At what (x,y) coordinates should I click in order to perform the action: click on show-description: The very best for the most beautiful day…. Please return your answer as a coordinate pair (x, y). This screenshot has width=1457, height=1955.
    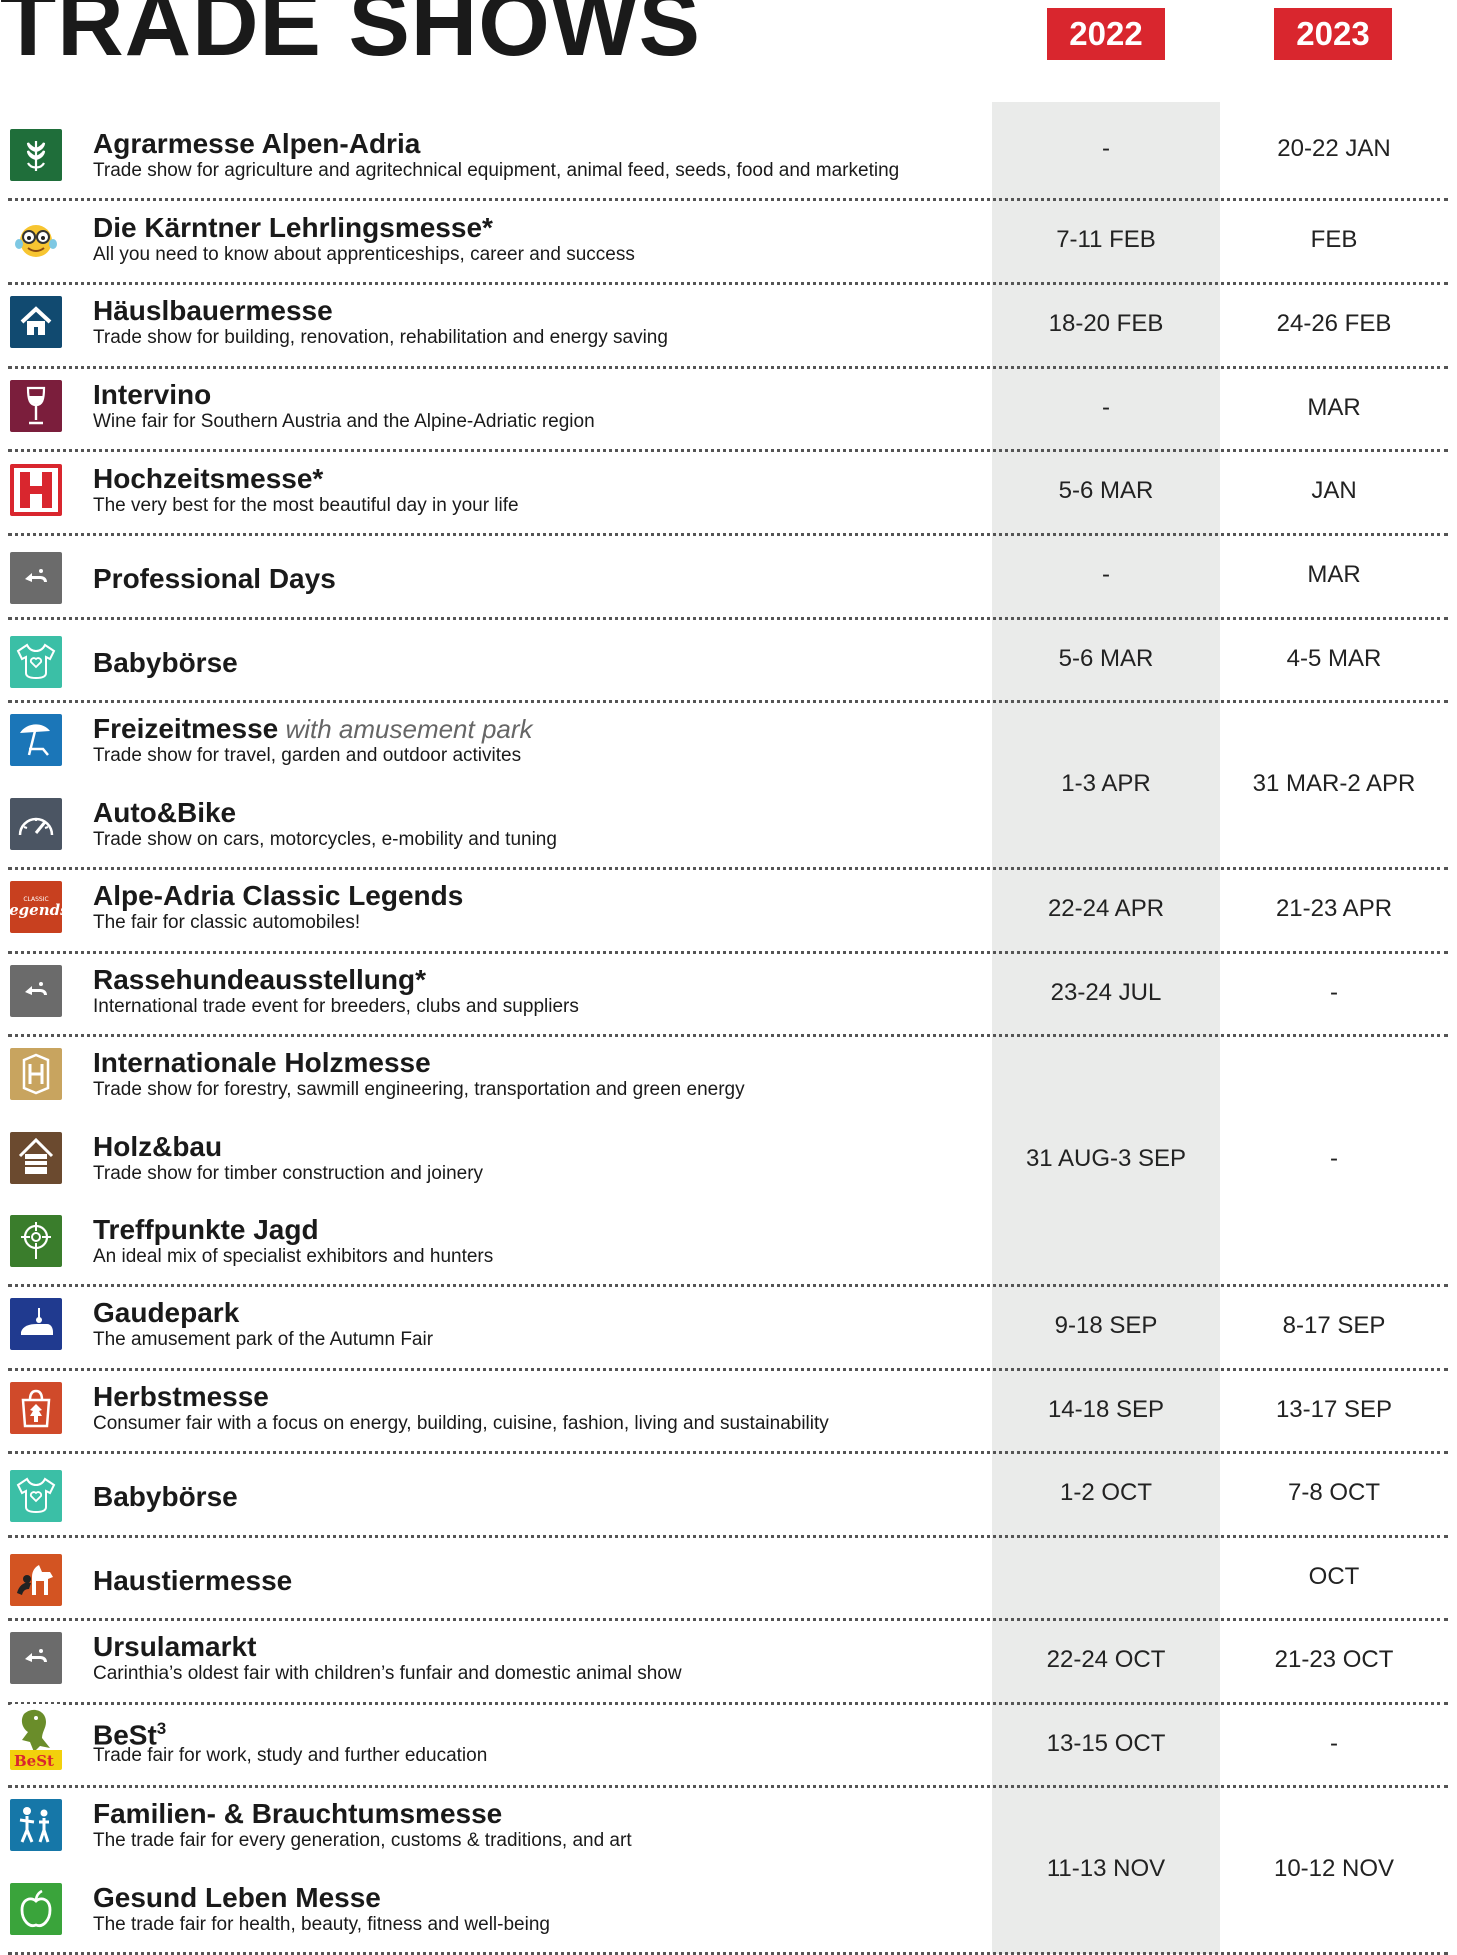
    Looking at the image, I should click on (306, 505).